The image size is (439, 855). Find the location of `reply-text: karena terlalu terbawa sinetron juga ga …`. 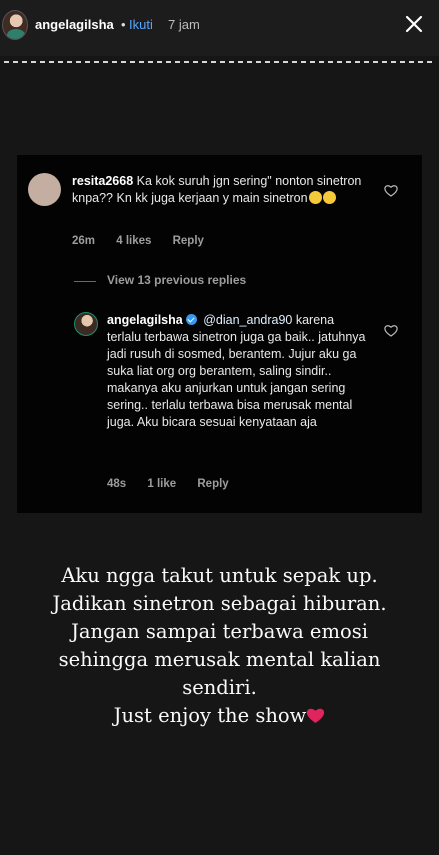

reply-text: karena terlalu terbawa sinetron juga ga … is located at coordinates (236, 371).